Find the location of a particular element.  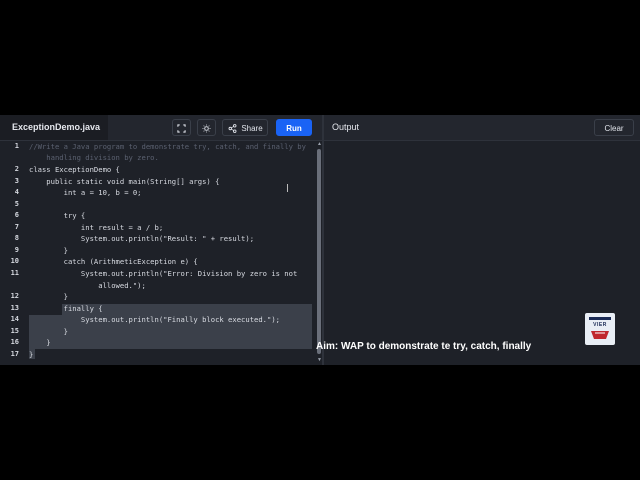

line-number: 8 is located at coordinates (16, 238).